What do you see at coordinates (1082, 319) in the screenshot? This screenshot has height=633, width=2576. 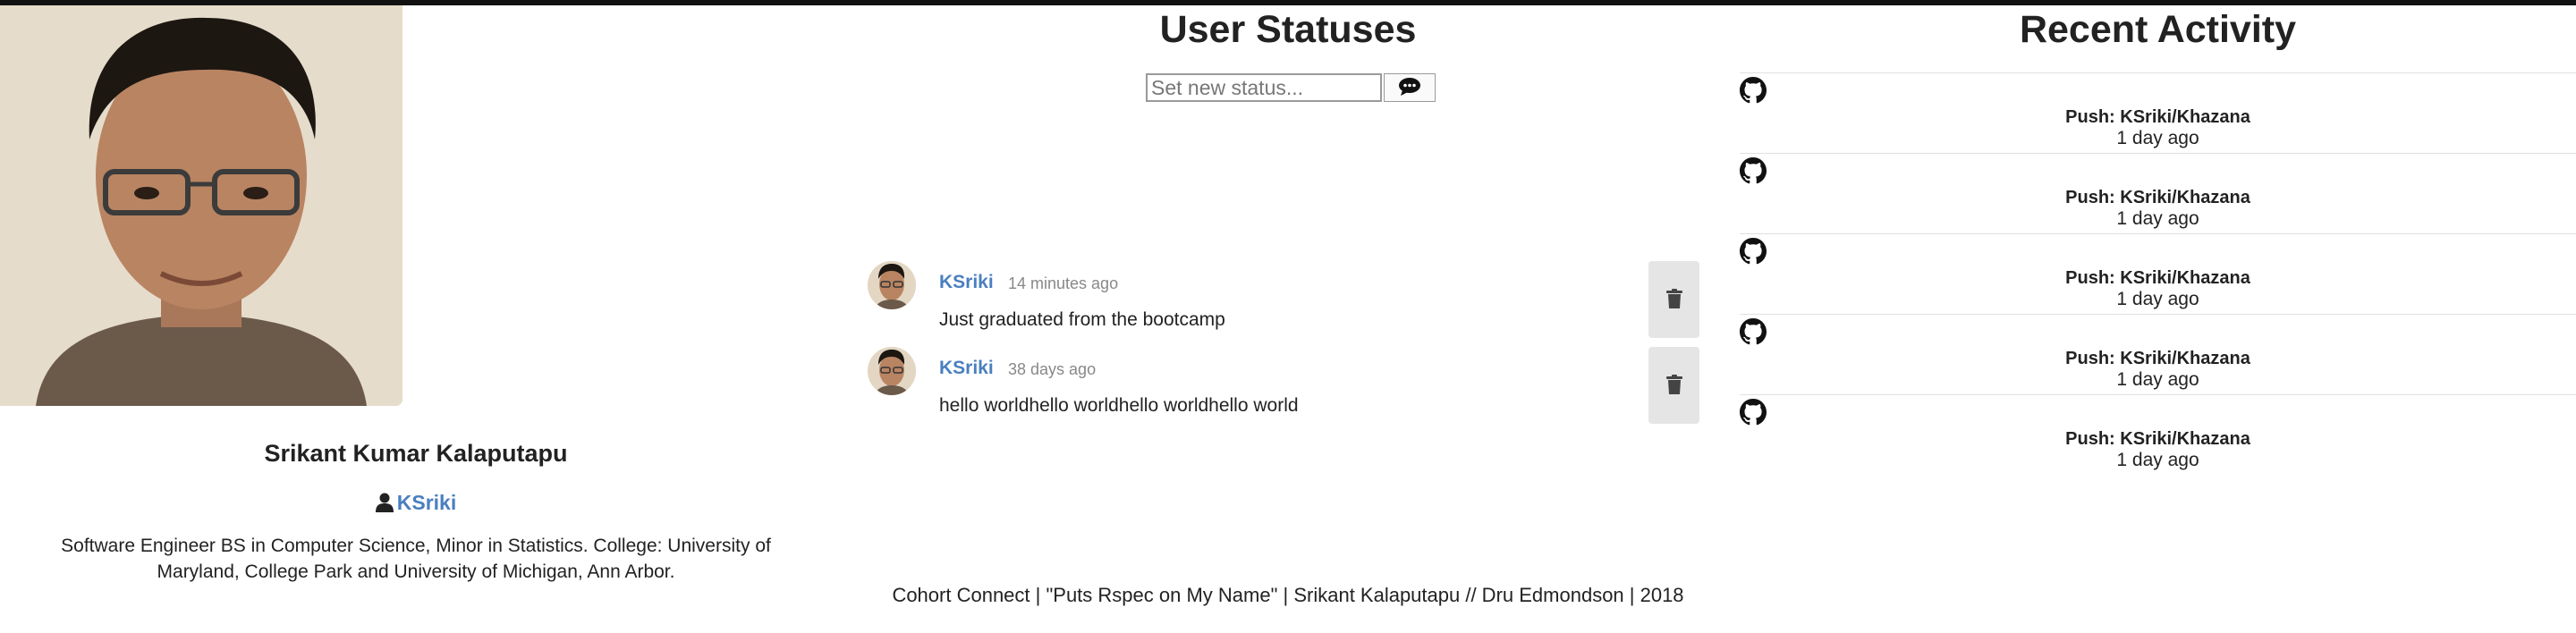 I see `status-text: Just graduated from the bootcamp` at bounding box center [1082, 319].